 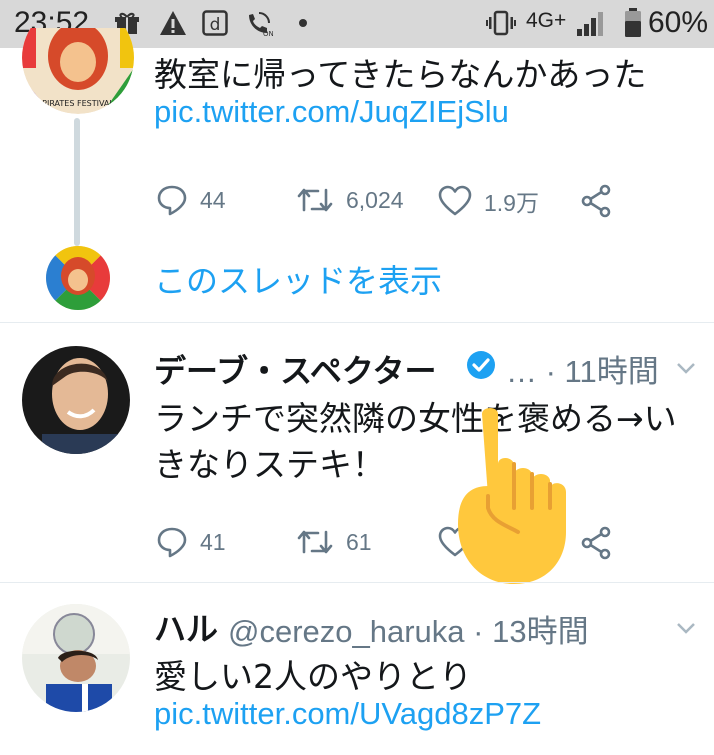 I want to click on avatar: PIRATES FESTIVAL, so click(x=78, y=71).